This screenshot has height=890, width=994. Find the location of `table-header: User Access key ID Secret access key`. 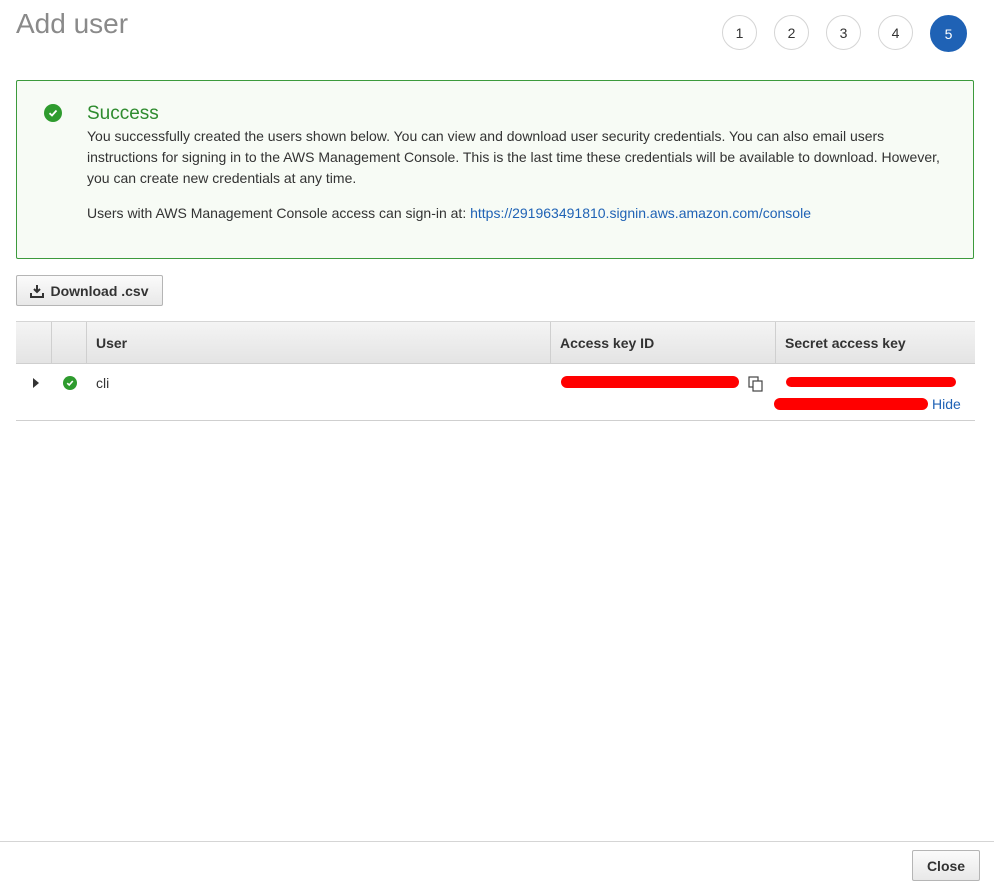

table-header: User Access key ID Secret access key is located at coordinates (495, 342).